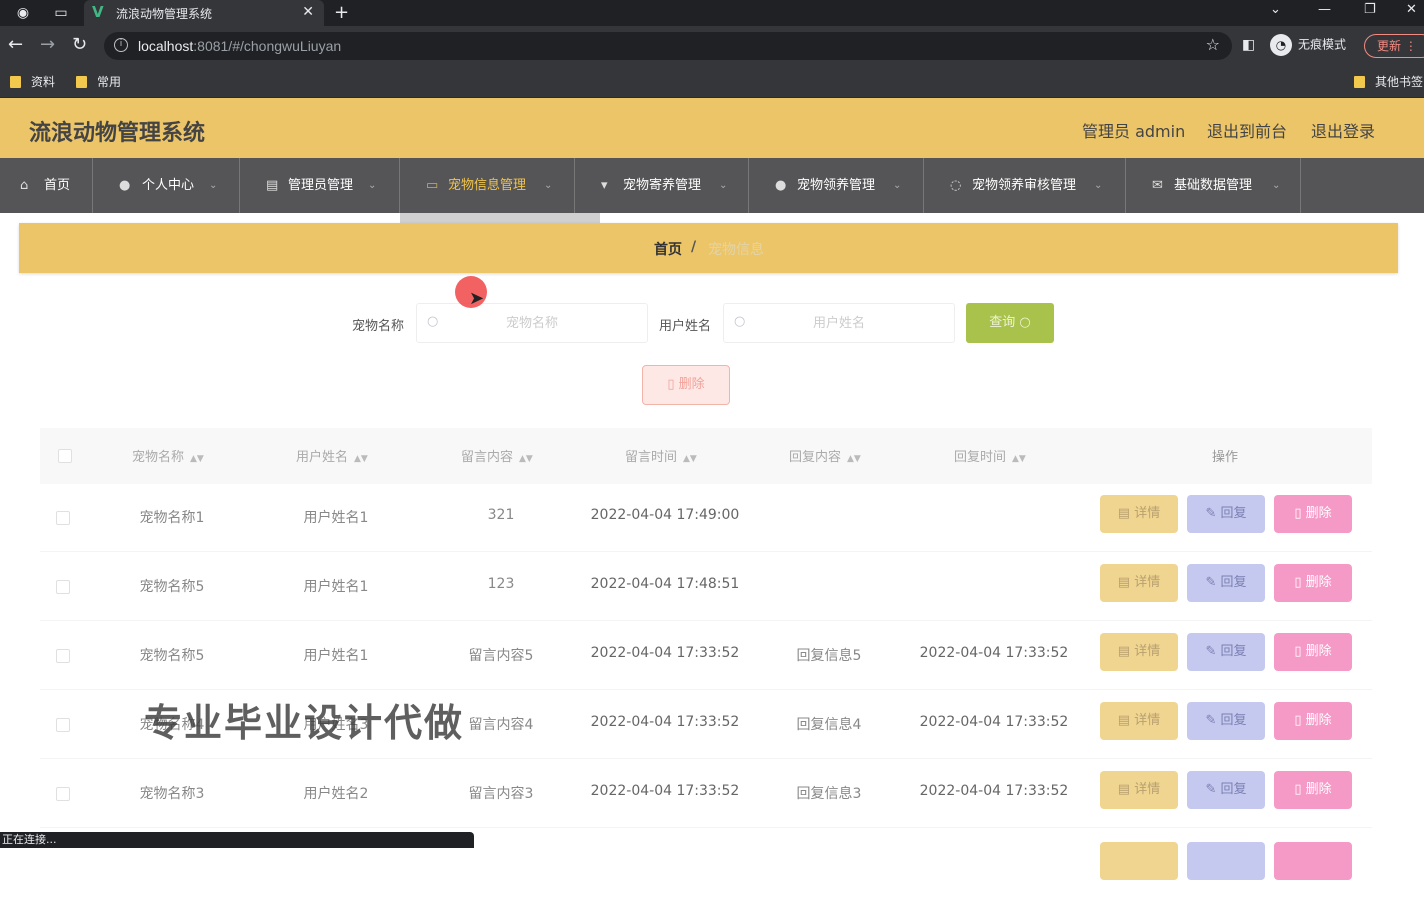 The width and height of the screenshot is (1424, 897). Describe the element at coordinates (708, 248) in the screenshot. I see `breadcrumb: 首页 / 宠物信息` at that location.